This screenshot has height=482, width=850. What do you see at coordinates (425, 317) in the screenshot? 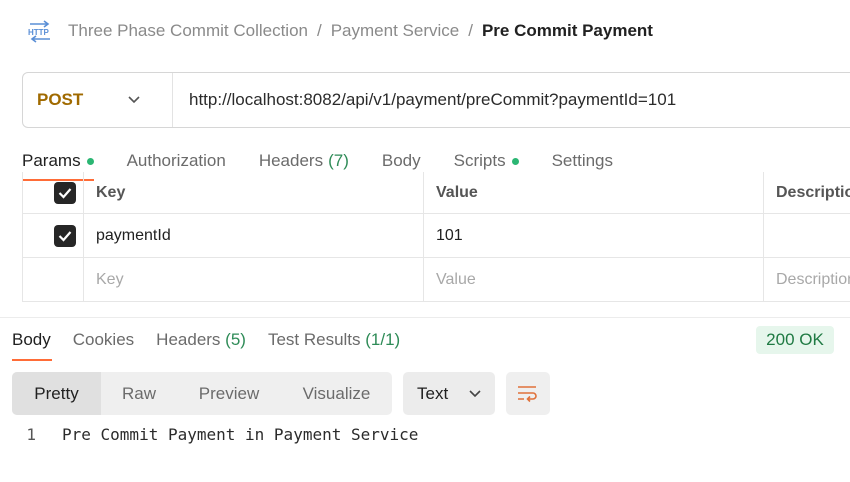
I see `panel-divider` at bounding box center [425, 317].